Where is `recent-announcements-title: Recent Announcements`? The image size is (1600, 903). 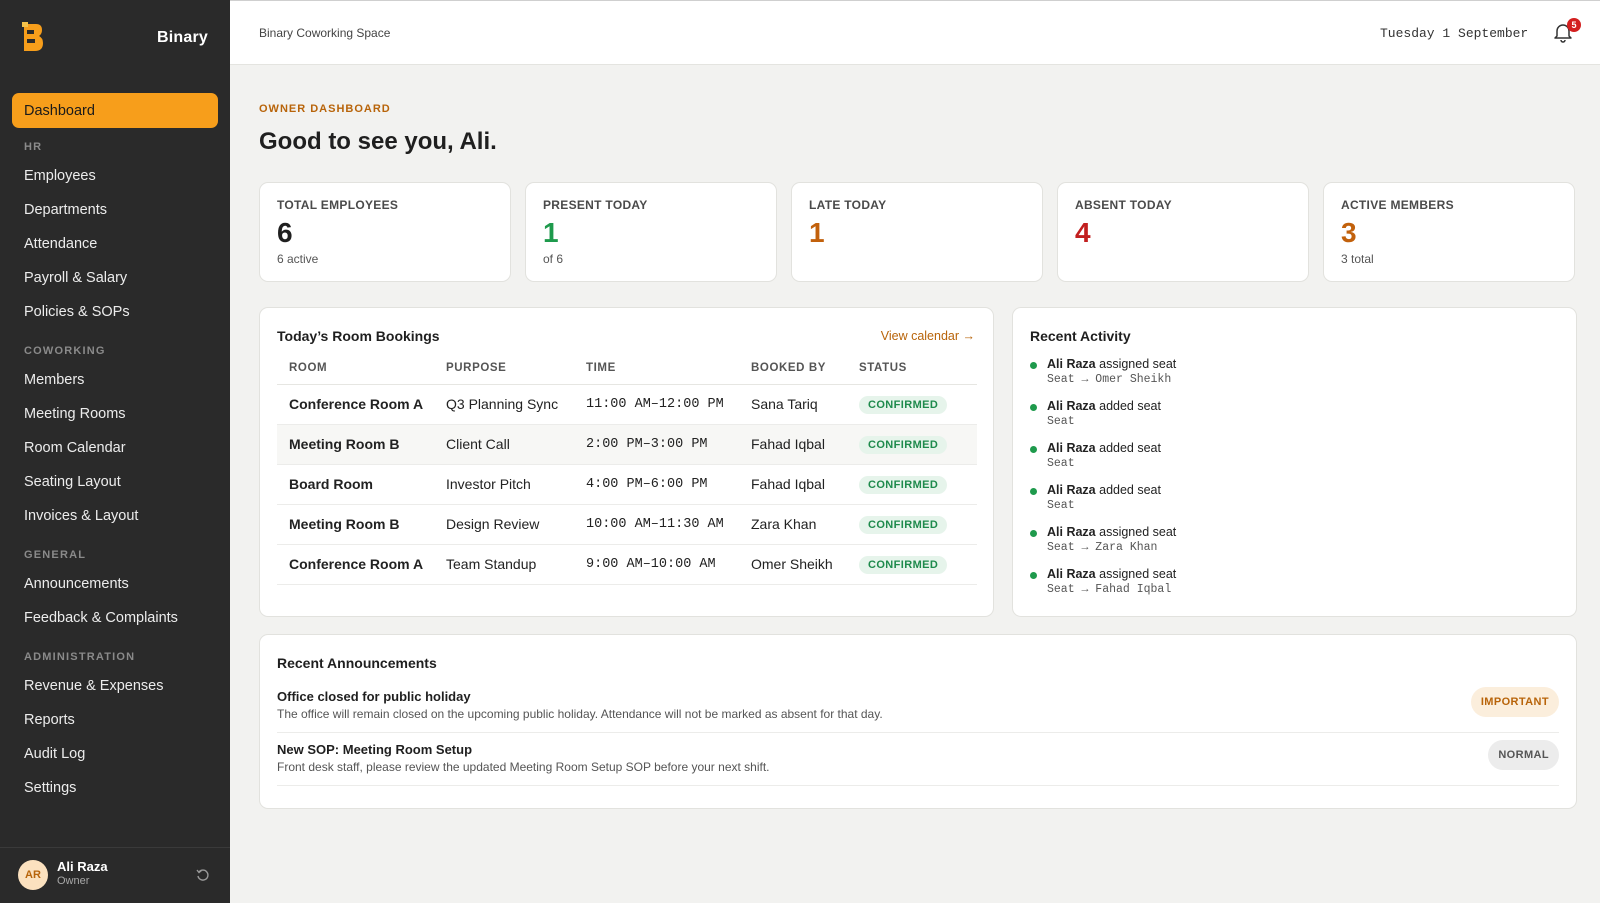 recent-announcements-title: Recent Announcements is located at coordinates (357, 663).